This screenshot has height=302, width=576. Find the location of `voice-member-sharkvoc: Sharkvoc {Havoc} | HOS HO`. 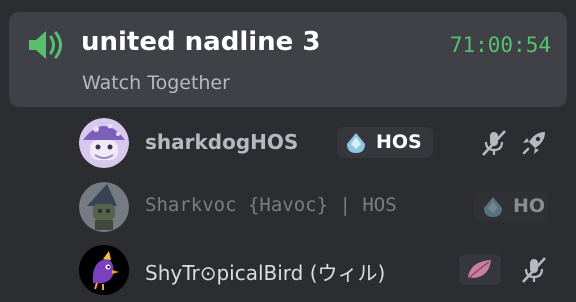

voice-member-sharkvoc: Sharkvoc {Havoc} | HOS HO is located at coordinates (319, 207).